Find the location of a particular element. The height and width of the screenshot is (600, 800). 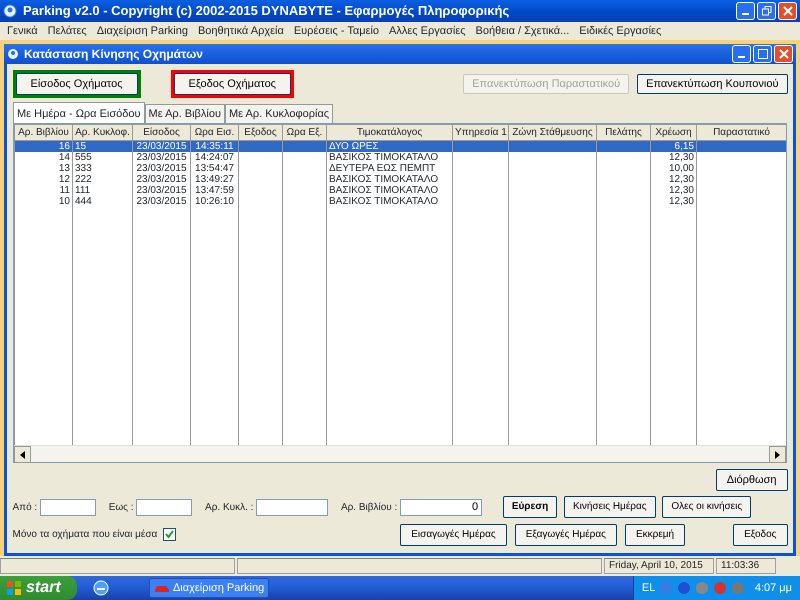

table-cell: 14:24:07 is located at coordinates (214, 157).